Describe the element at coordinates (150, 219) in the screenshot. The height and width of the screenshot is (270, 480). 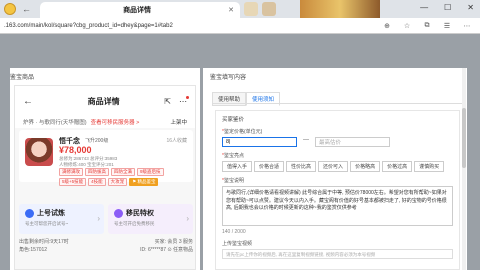
I see `migration-privilege-button: 移民特权 号主可开启免费移民 ›` at that location.